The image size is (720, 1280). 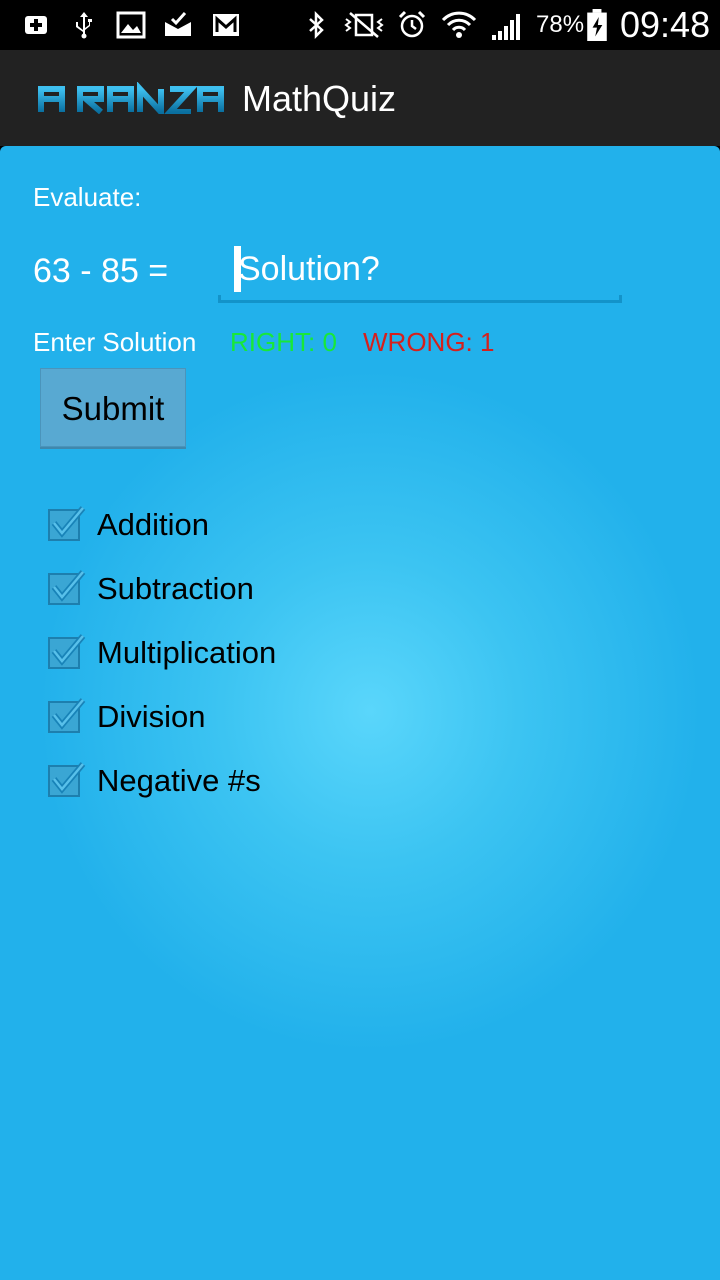 What do you see at coordinates (597, 25) in the screenshot?
I see `battery-charging-icon` at bounding box center [597, 25].